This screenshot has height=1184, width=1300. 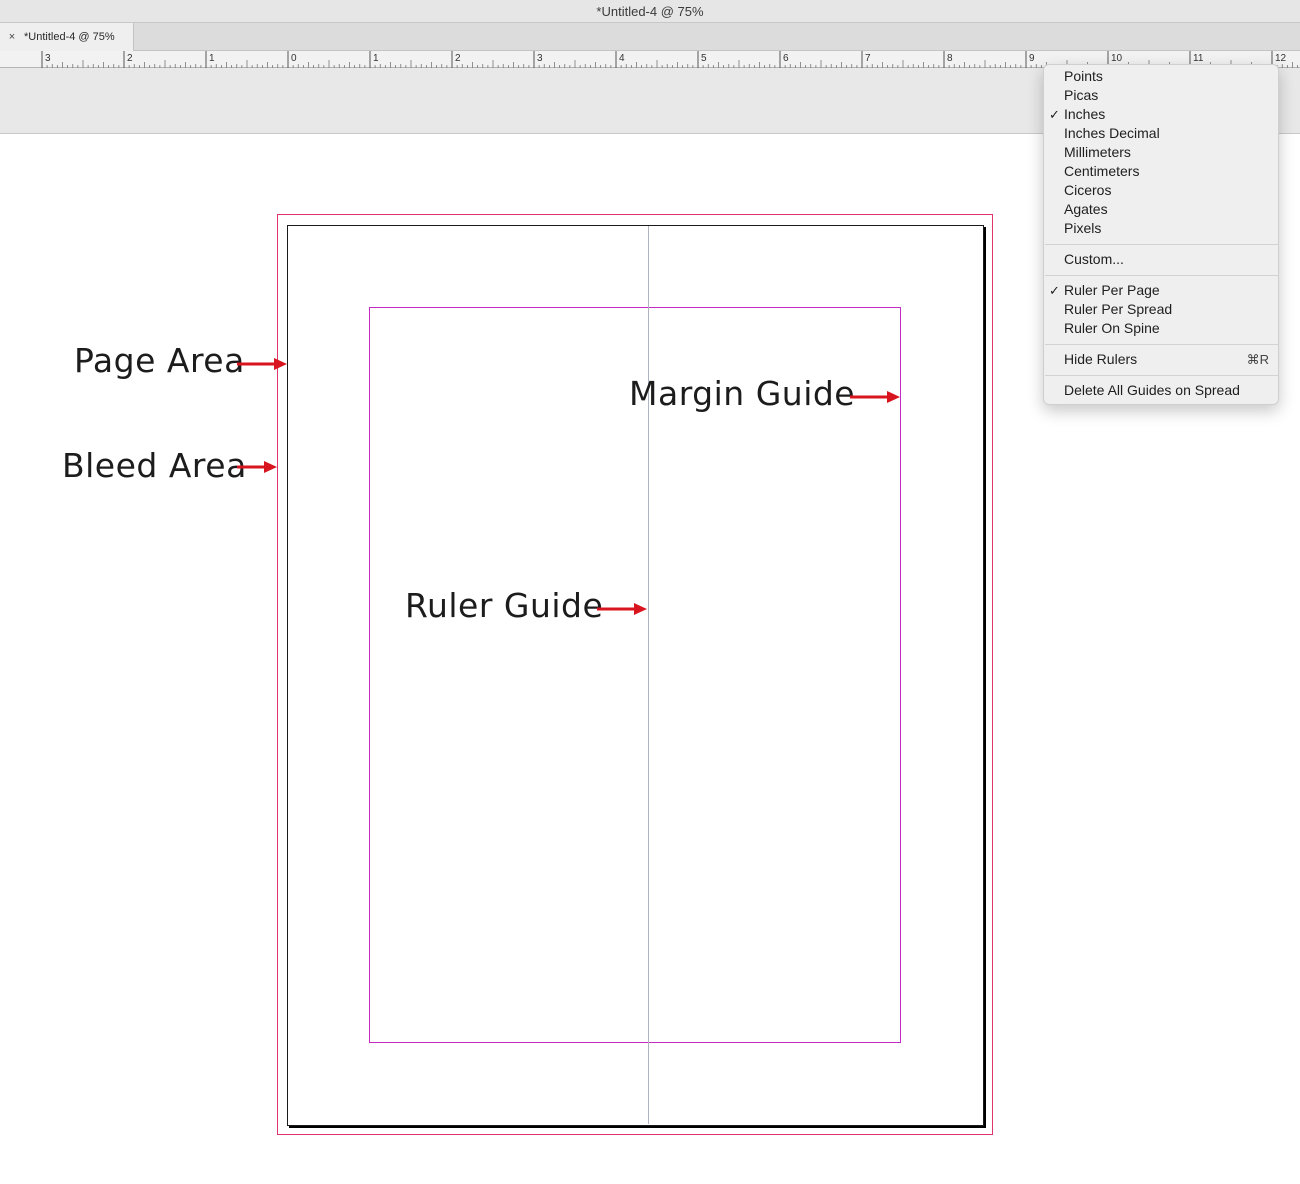 I want to click on menu-item-label: Centimeters, so click(x=1102, y=171).